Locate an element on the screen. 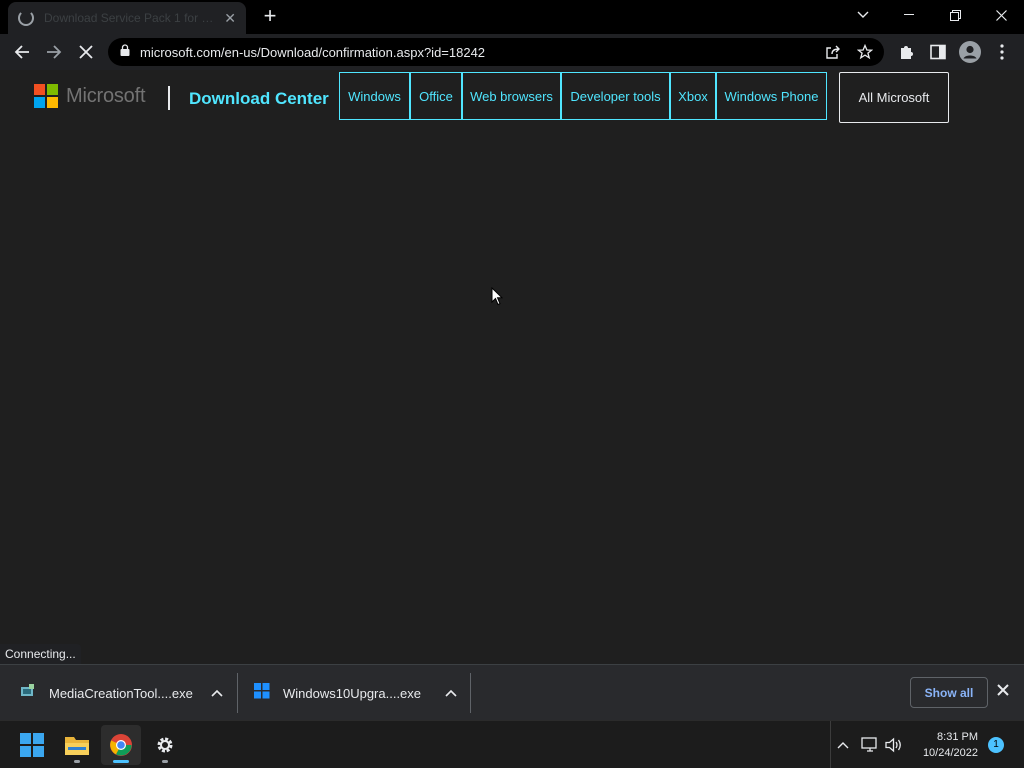  network-icon is located at coordinates (870, 745).